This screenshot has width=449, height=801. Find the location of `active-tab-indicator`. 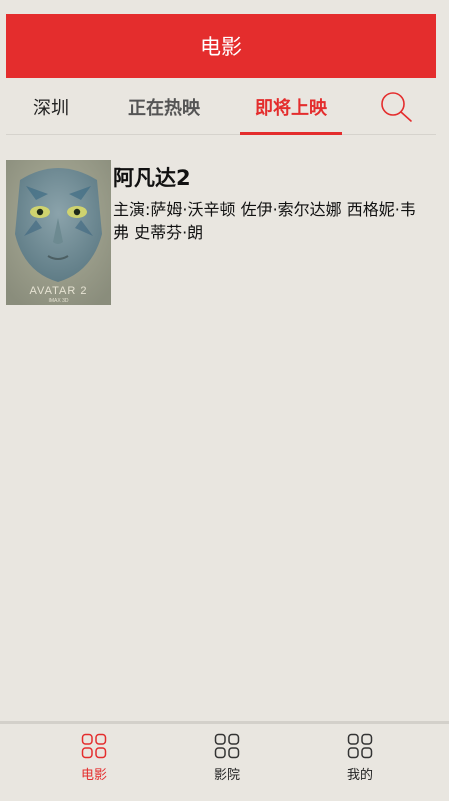

active-tab-indicator is located at coordinates (291, 133).